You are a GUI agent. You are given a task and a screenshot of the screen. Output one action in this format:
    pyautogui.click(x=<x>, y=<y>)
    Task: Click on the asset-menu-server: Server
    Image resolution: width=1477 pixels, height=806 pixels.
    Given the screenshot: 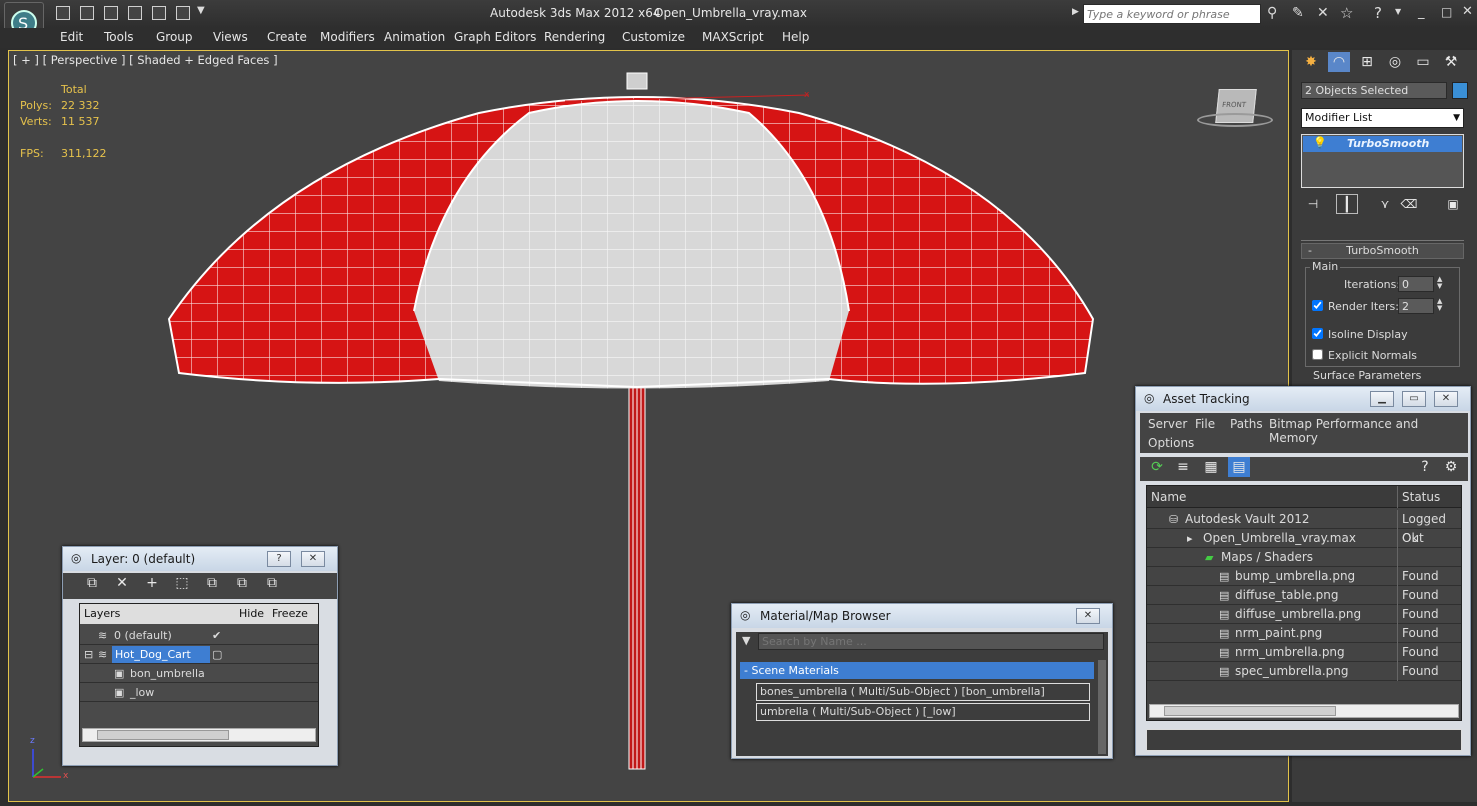 What is the action you would take?
    pyautogui.click(x=1167, y=424)
    